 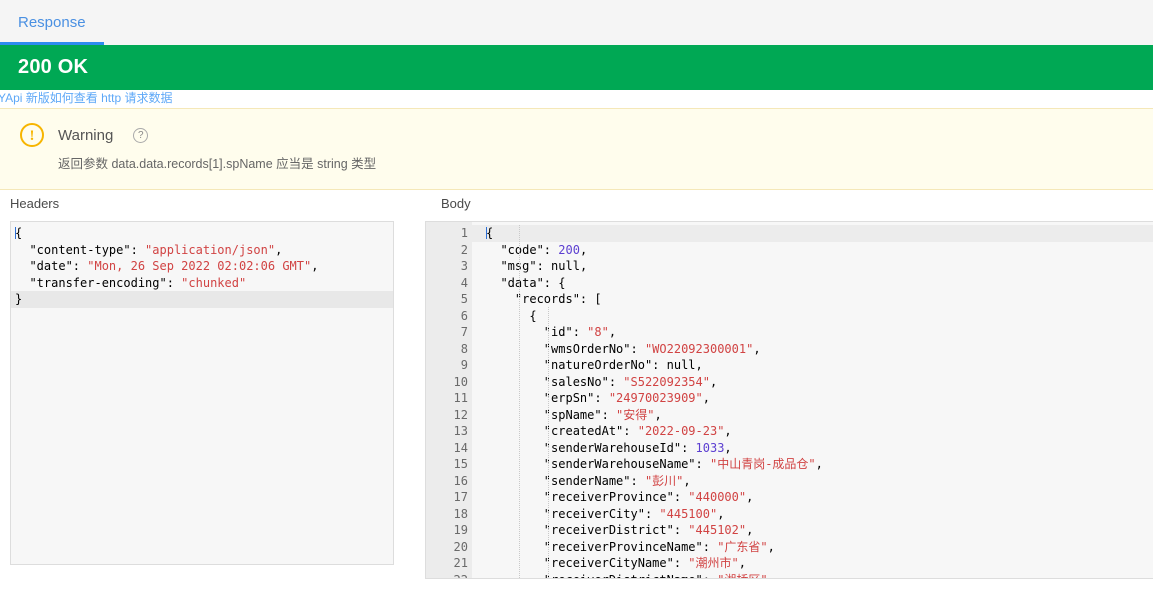 What do you see at coordinates (717, 530) in the screenshot?
I see `code-token: "445102"` at bounding box center [717, 530].